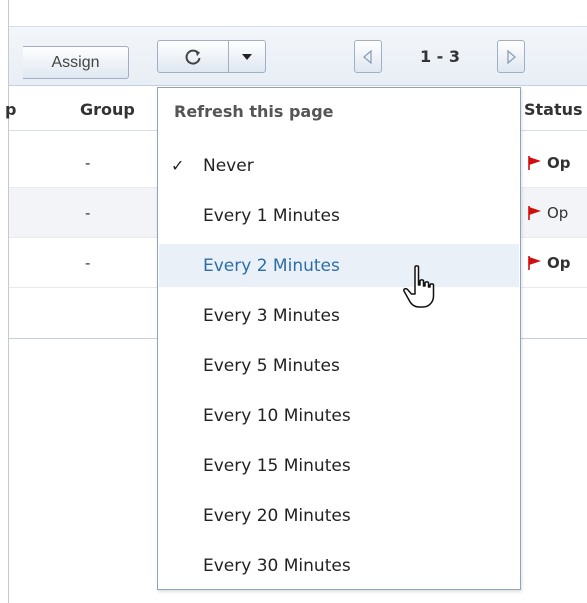  Describe the element at coordinates (10, 109) in the screenshot. I see `column-header-partial: p` at that location.